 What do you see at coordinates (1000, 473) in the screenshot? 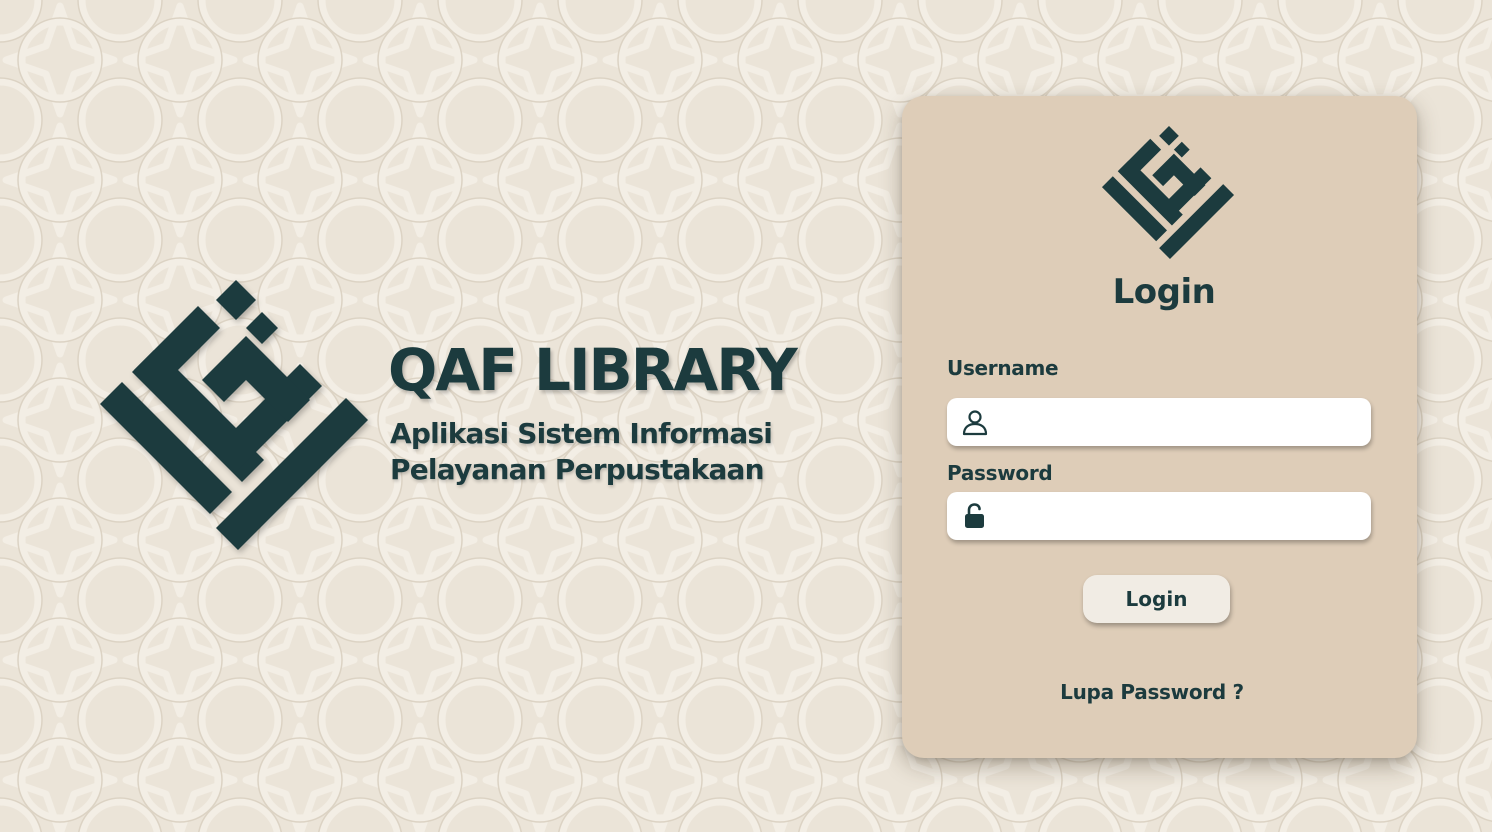
I see `password-label: Password` at bounding box center [1000, 473].